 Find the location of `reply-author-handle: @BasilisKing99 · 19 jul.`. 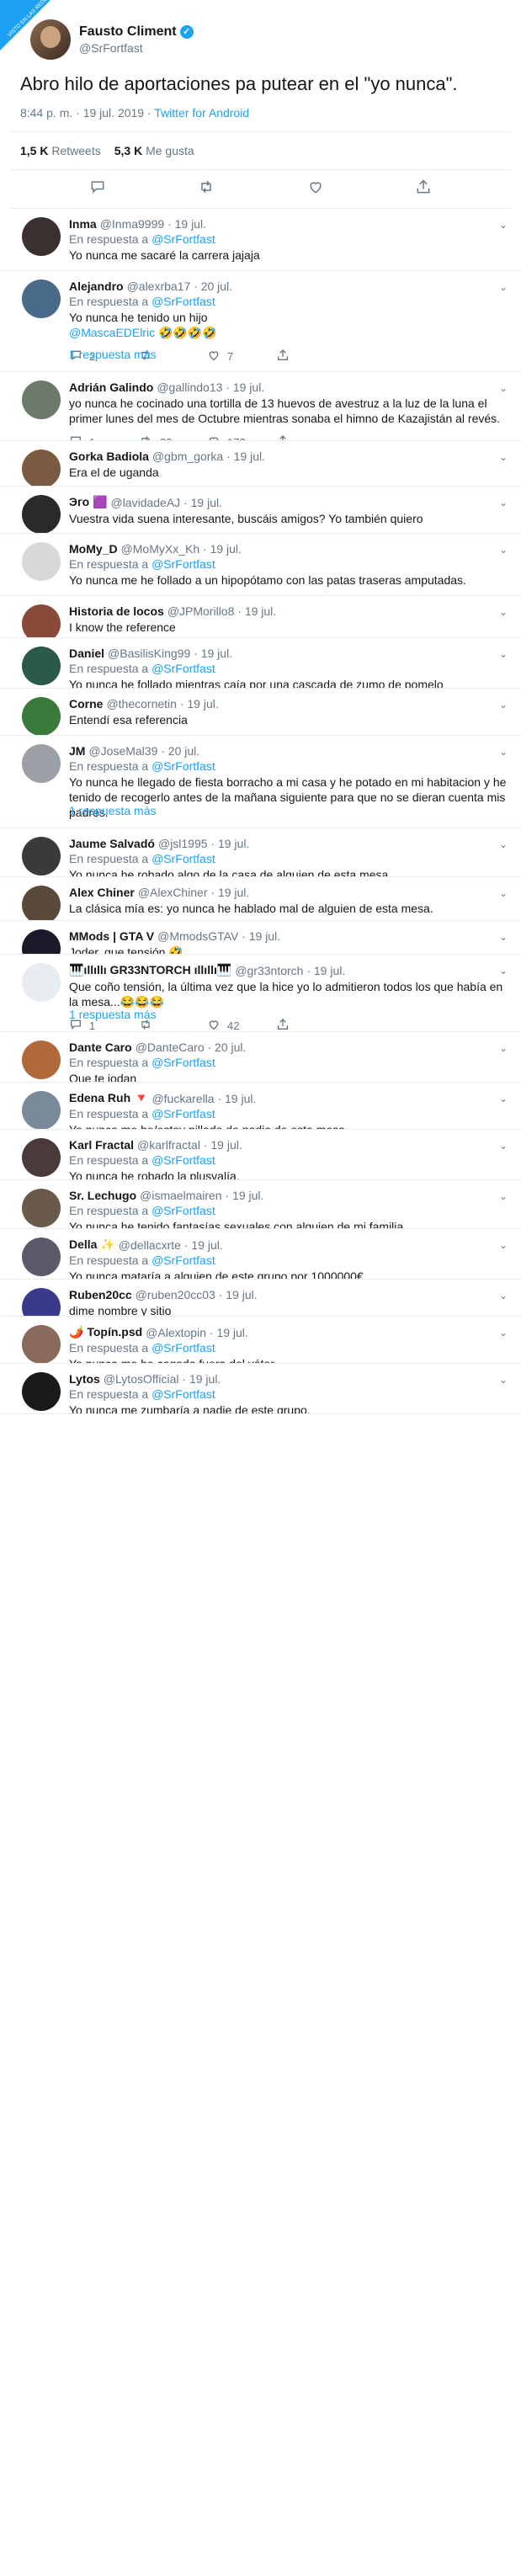

reply-author-handle: @BasilisKing99 · 19 jul. is located at coordinates (170, 653).